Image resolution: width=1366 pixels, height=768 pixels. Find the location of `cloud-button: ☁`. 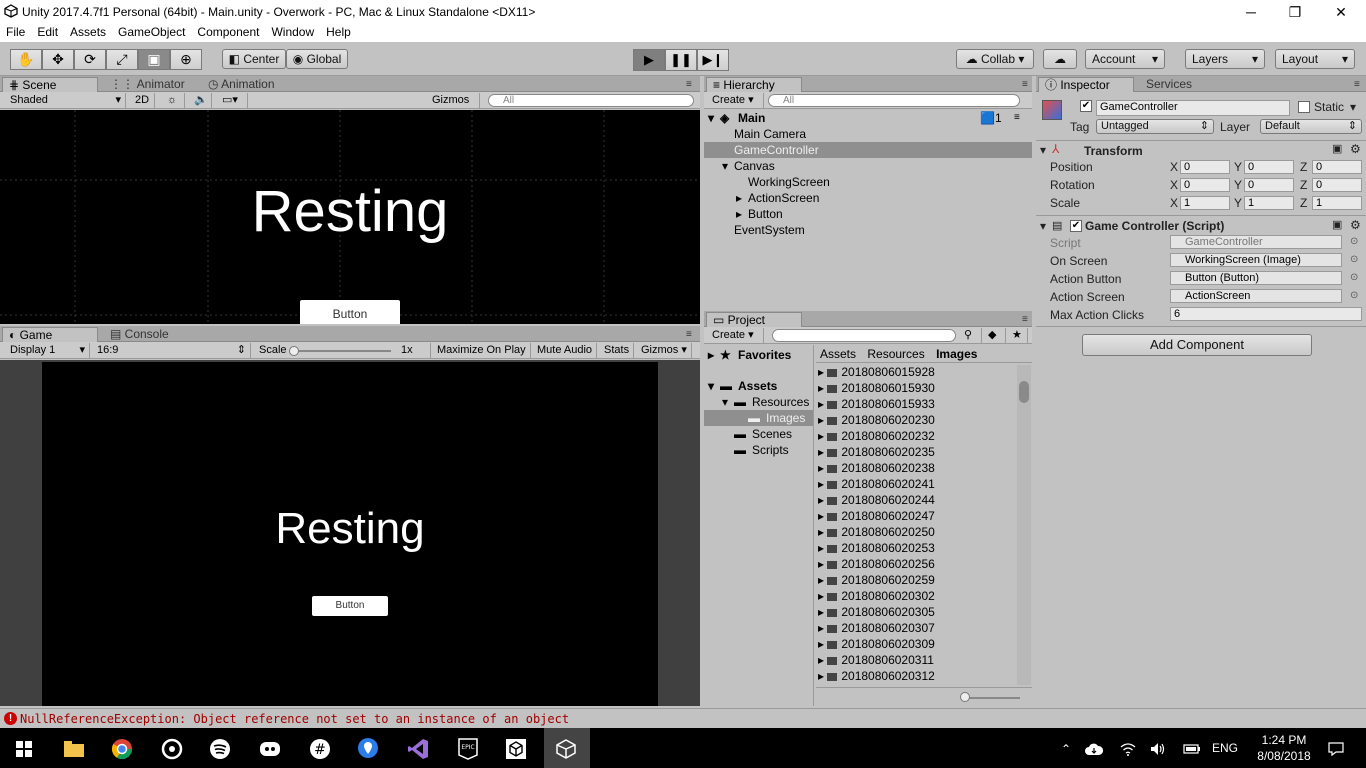

cloud-button: ☁ is located at coordinates (1060, 59).